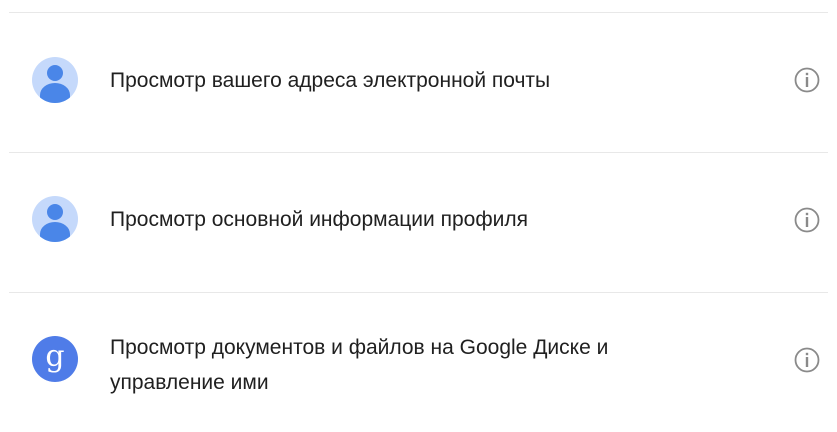 The width and height of the screenshot is (837, 432). I want to click on google-drive-g-icon: g, so click(55, 359).